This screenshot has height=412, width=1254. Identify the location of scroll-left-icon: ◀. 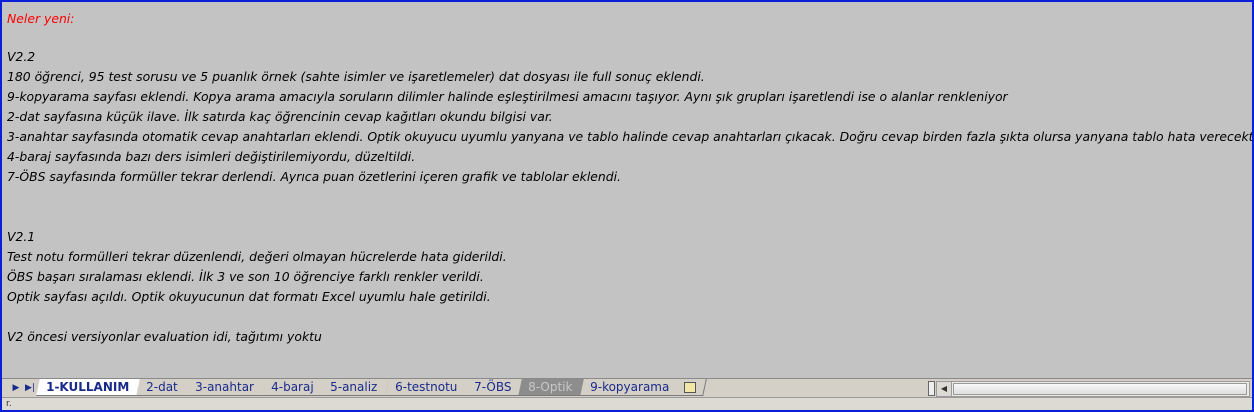
(944, 389).